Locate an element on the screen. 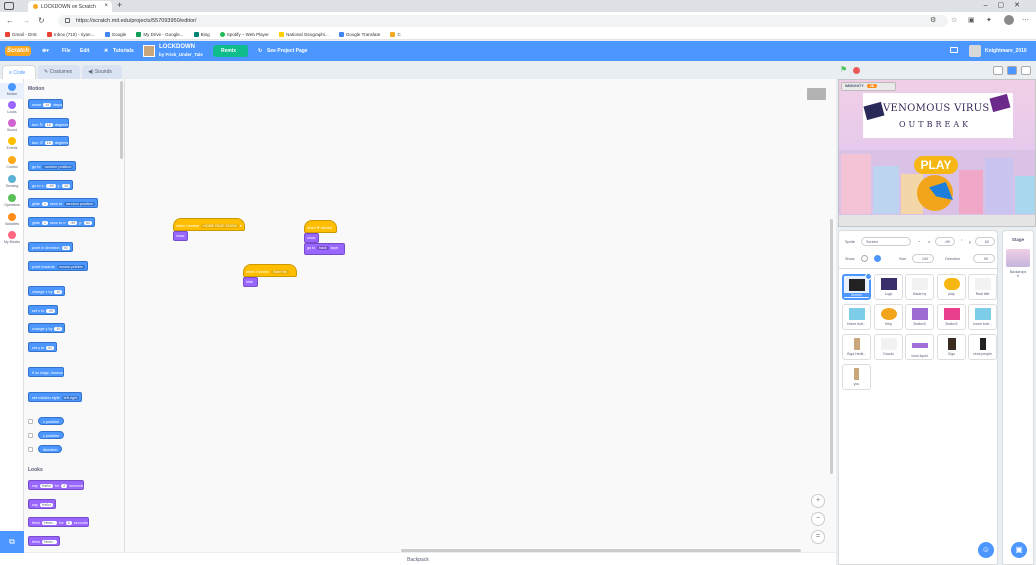 The width and height of the screenshot is (1036, 565). tab-search-icon is located at coordinates (9, 6).